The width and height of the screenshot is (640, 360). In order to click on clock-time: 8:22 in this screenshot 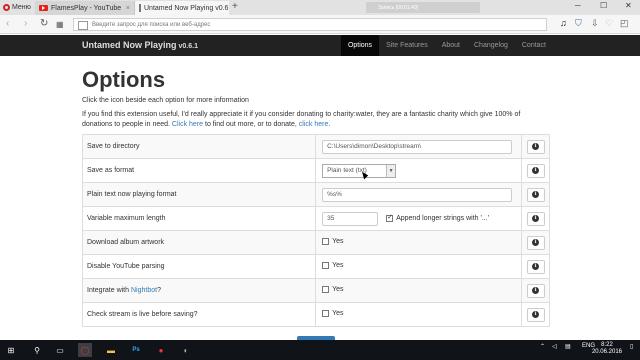, I will do `click(607, 345)`.